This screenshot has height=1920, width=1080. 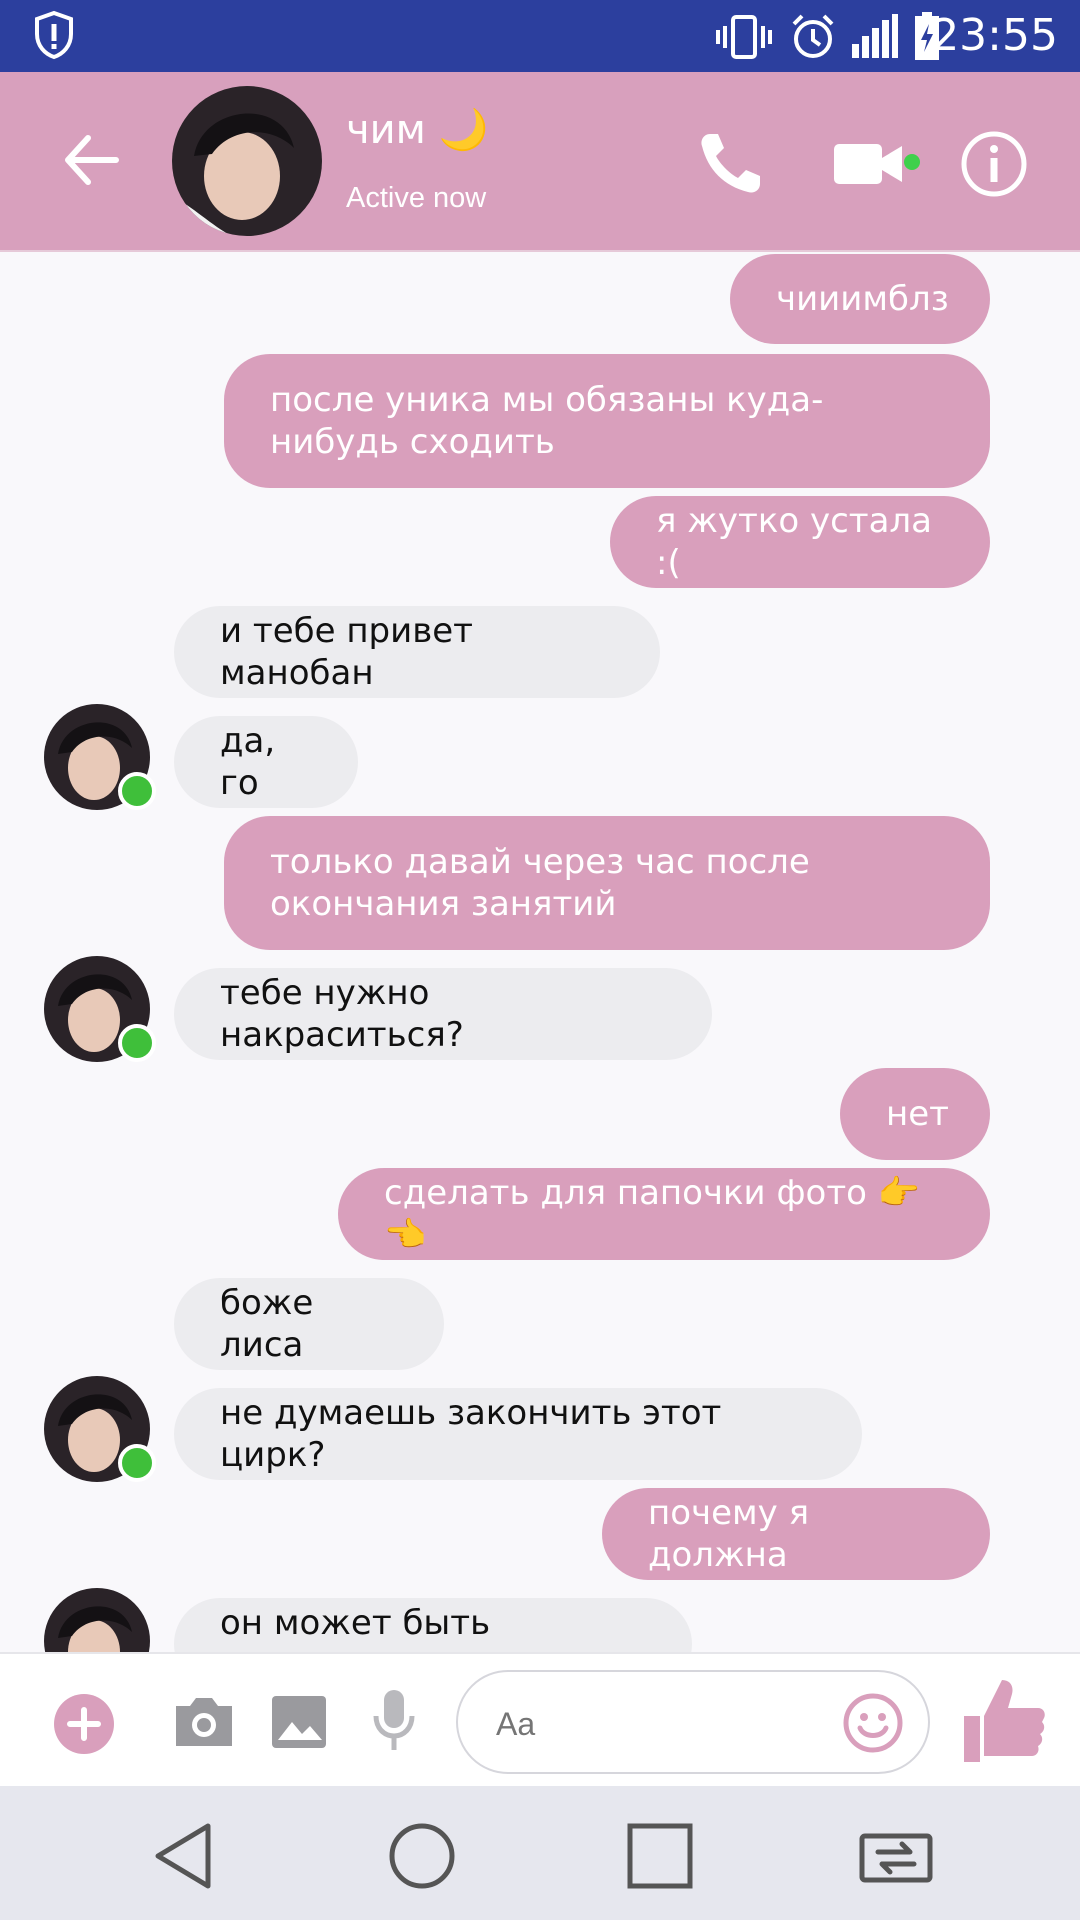 What do you see at coordinates (1004, 1720) in the screenshot?
I see `like-icon` at bounding box center [1004, 1720].